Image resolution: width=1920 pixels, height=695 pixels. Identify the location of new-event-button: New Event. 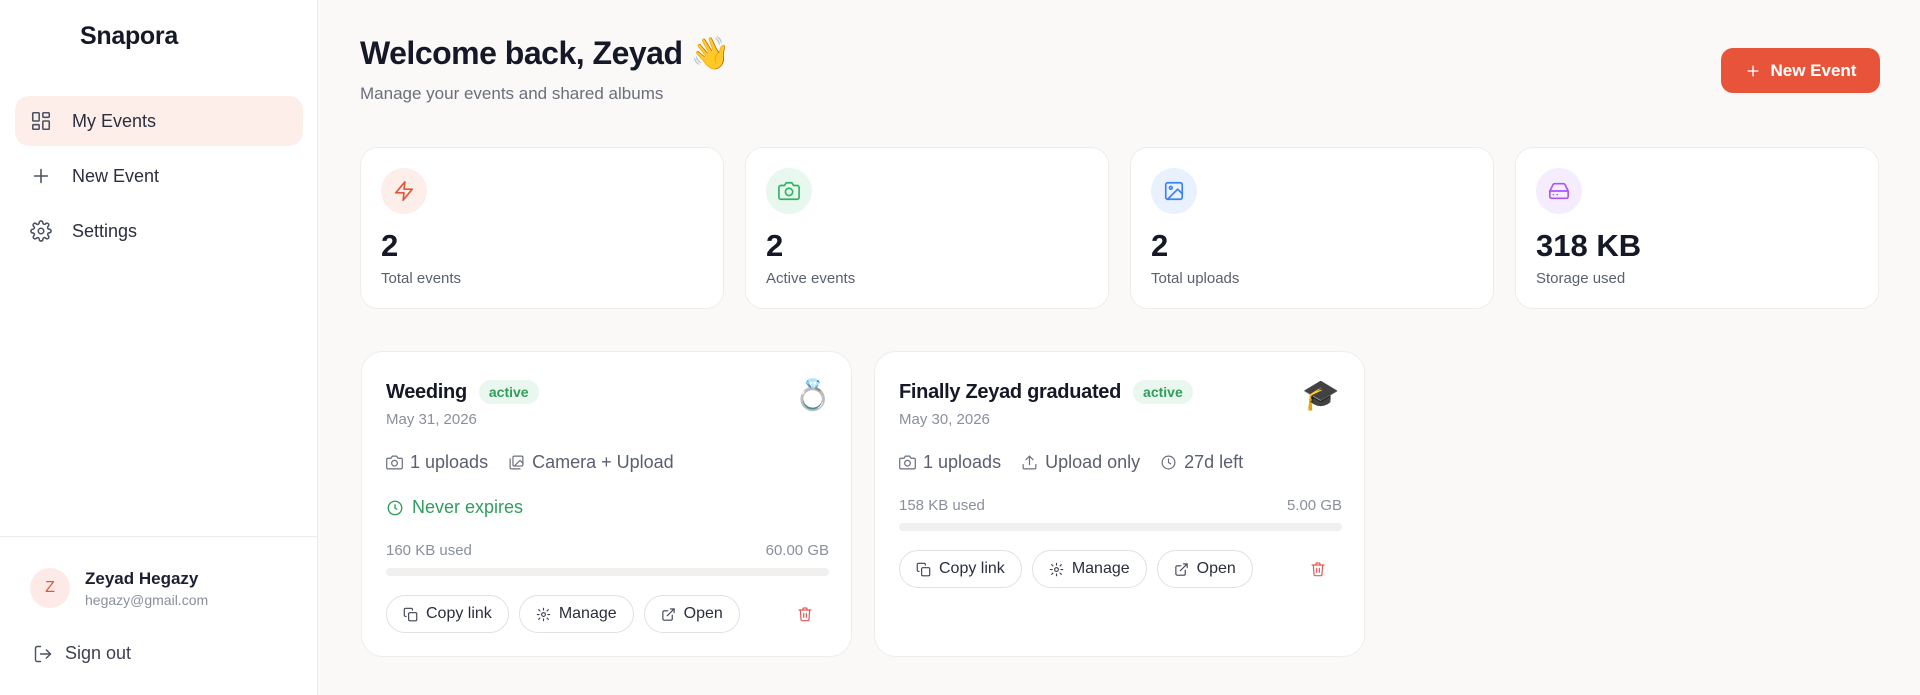
(1800, 70).